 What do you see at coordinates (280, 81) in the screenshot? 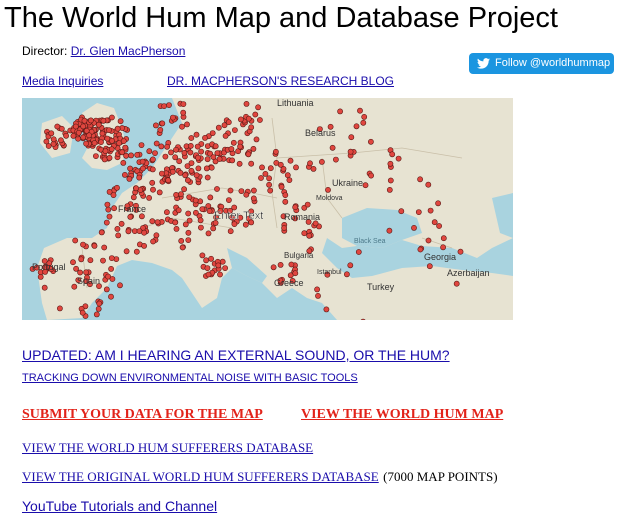
I see `research-blog-link: DR. MACPHERSON'S RESEARCH BLOG` at bounding box center [280, 81].